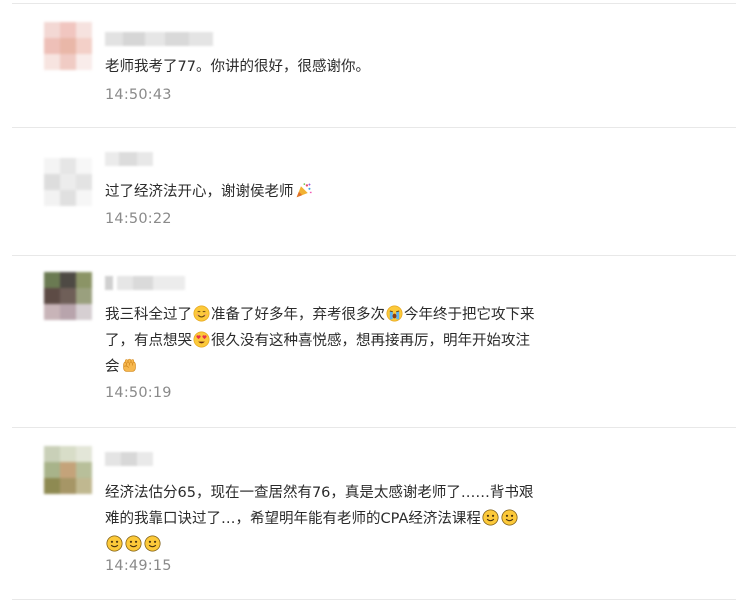 The height and width of the screenshot is (602, 740). Describe the element at coordinates (138, 566) in the screenshot. I see `comment-timestamp: 14:49:15` at that location.